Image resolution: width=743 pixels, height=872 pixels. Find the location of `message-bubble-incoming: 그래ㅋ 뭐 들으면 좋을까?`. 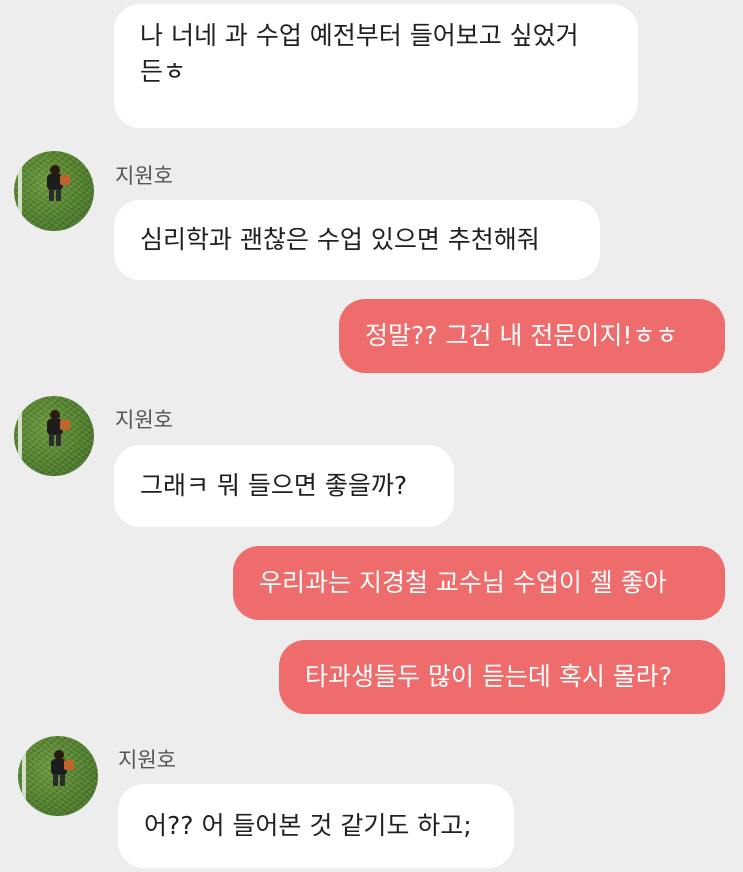

message-bubble-incoming: 그래ㅋ 뭐 들으면 좋을까? is located at coordinates (284, 486).